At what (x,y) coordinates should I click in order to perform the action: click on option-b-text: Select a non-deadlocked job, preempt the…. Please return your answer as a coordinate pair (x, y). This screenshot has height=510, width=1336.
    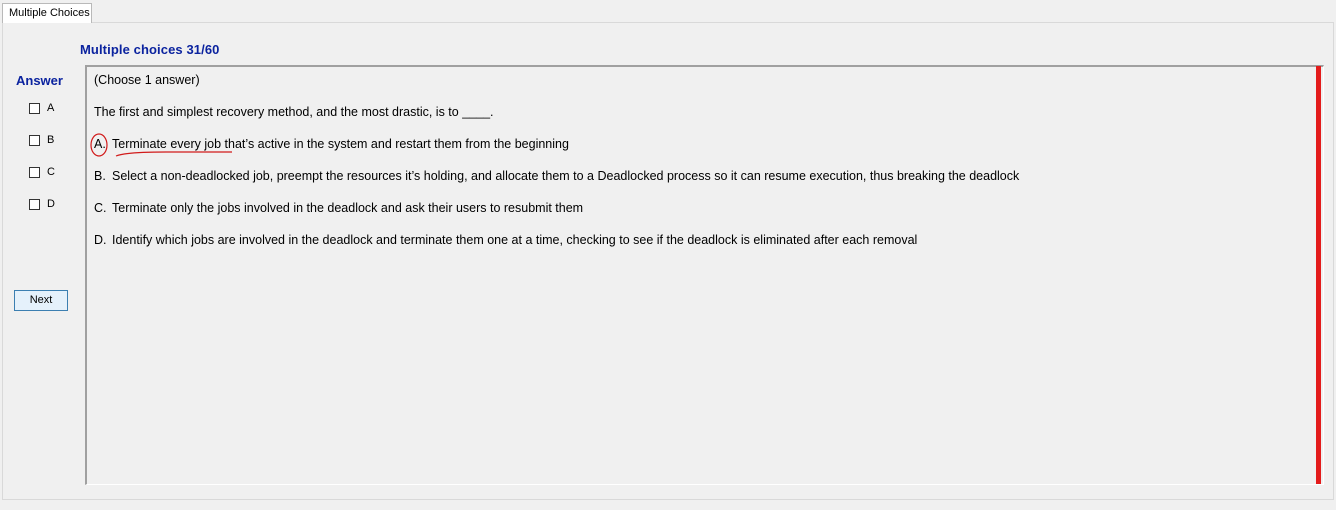
    Looking at the image, I should click on (566, 176).